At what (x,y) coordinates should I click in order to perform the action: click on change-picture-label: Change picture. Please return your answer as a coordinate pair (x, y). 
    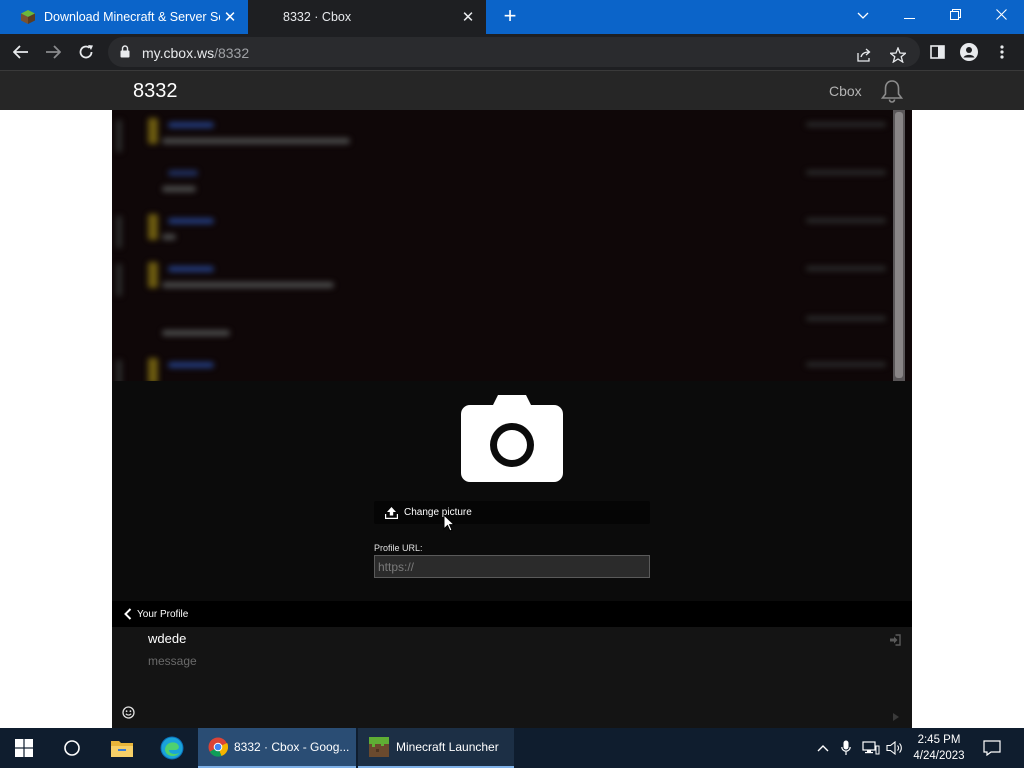
    Looking at the image, I should click on (438, 512).